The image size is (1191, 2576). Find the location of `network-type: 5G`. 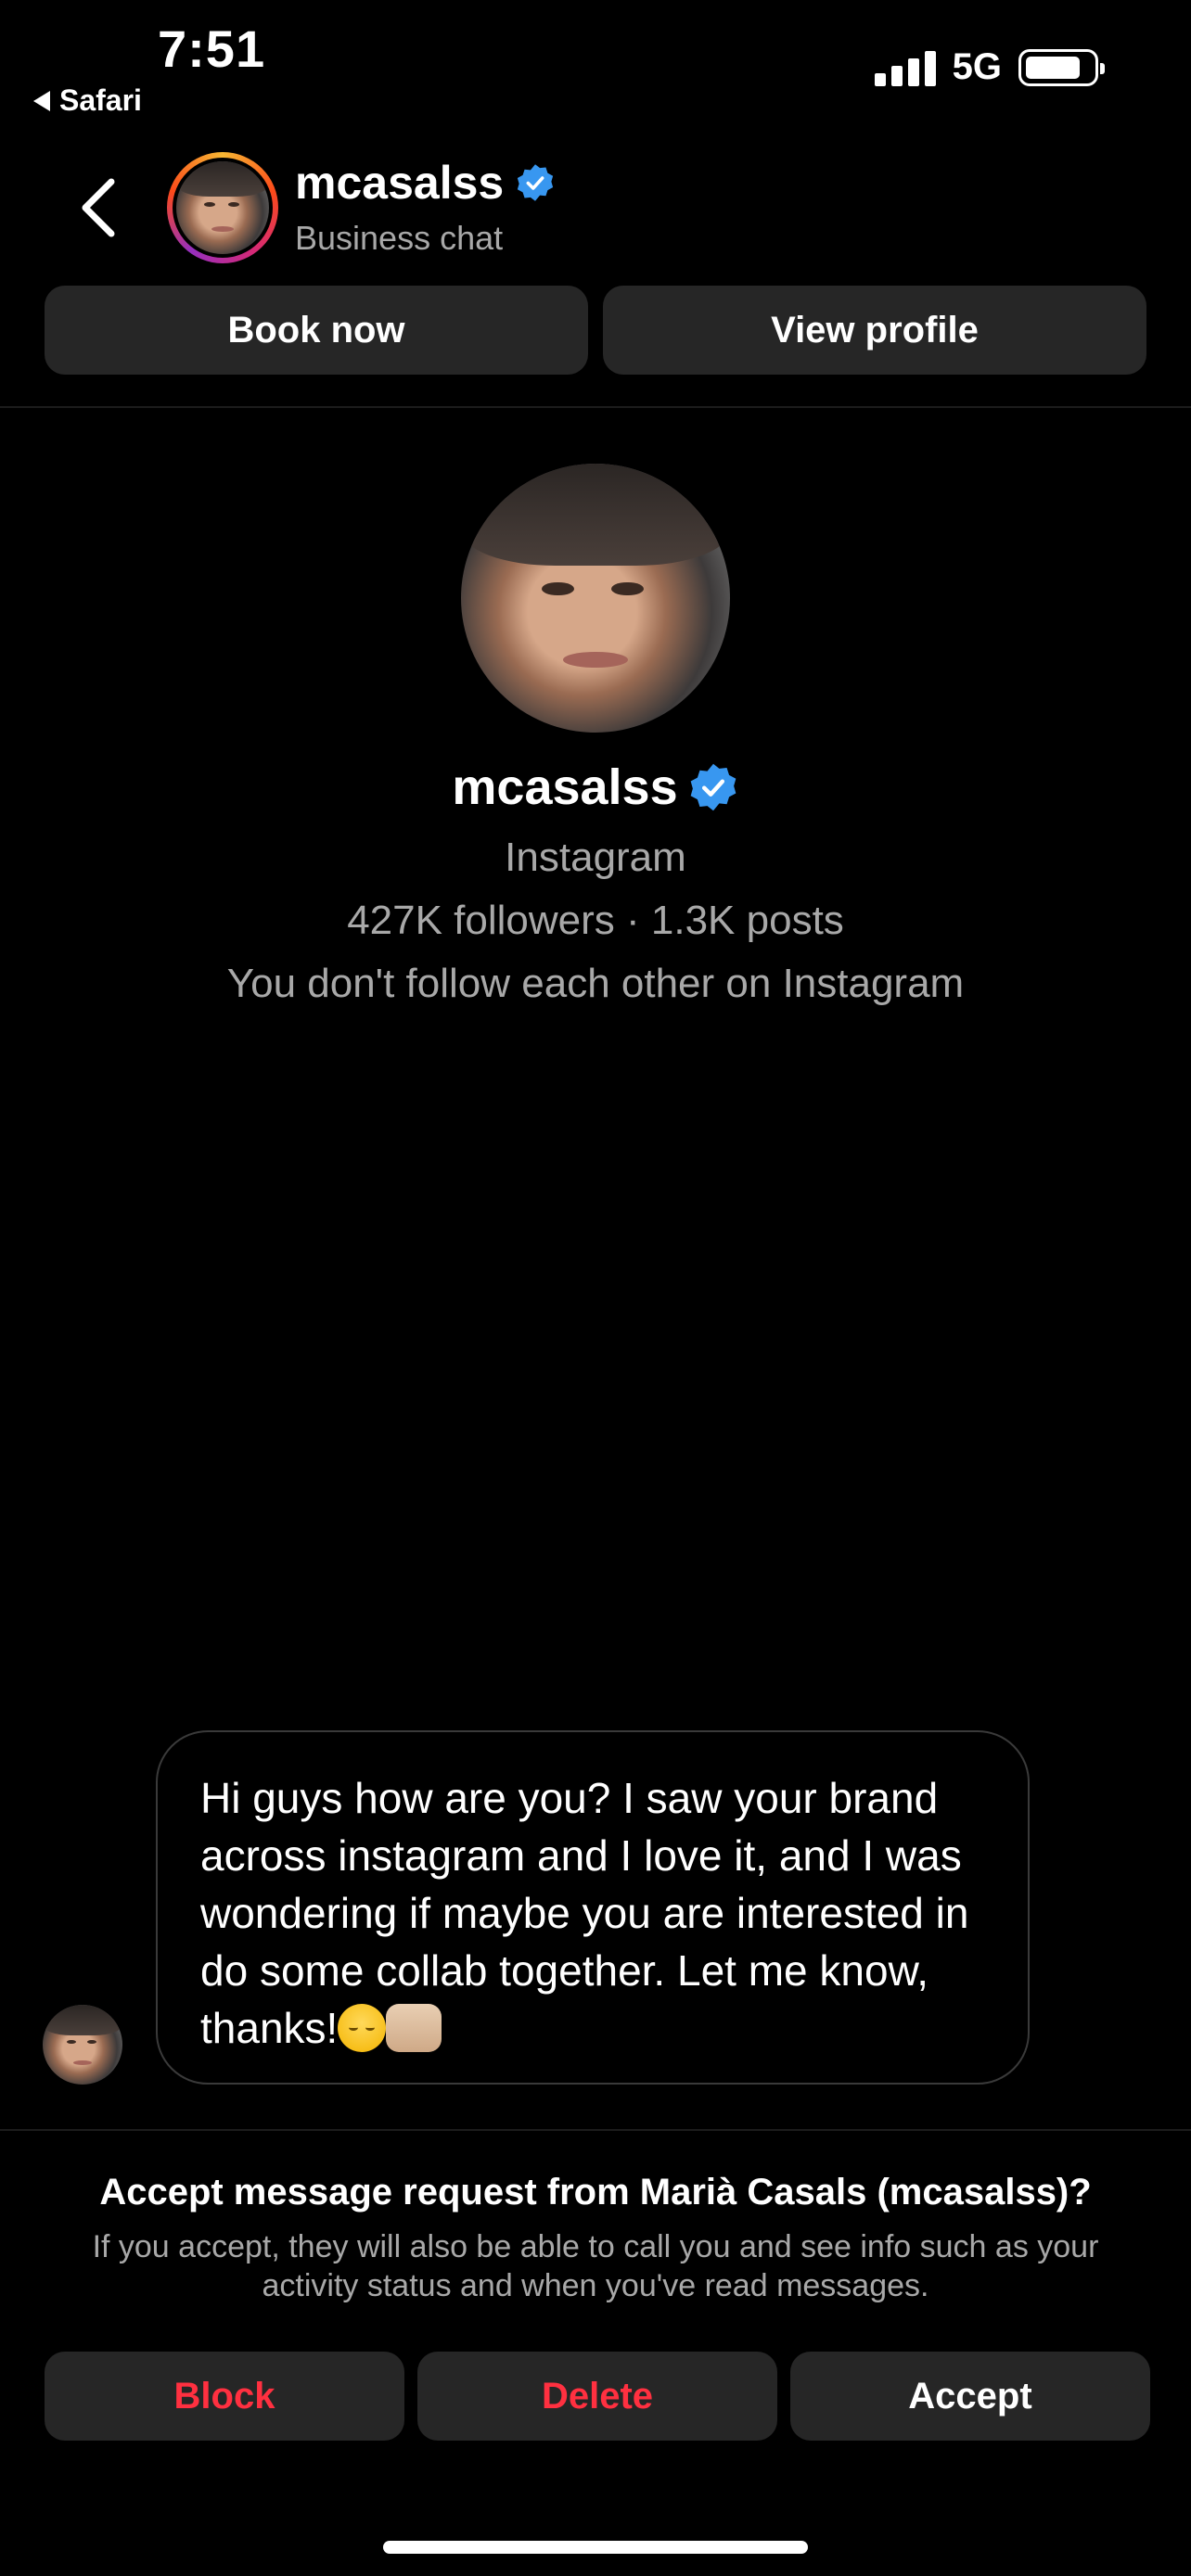

network-type: 5G is located at coordinates (977, 66).